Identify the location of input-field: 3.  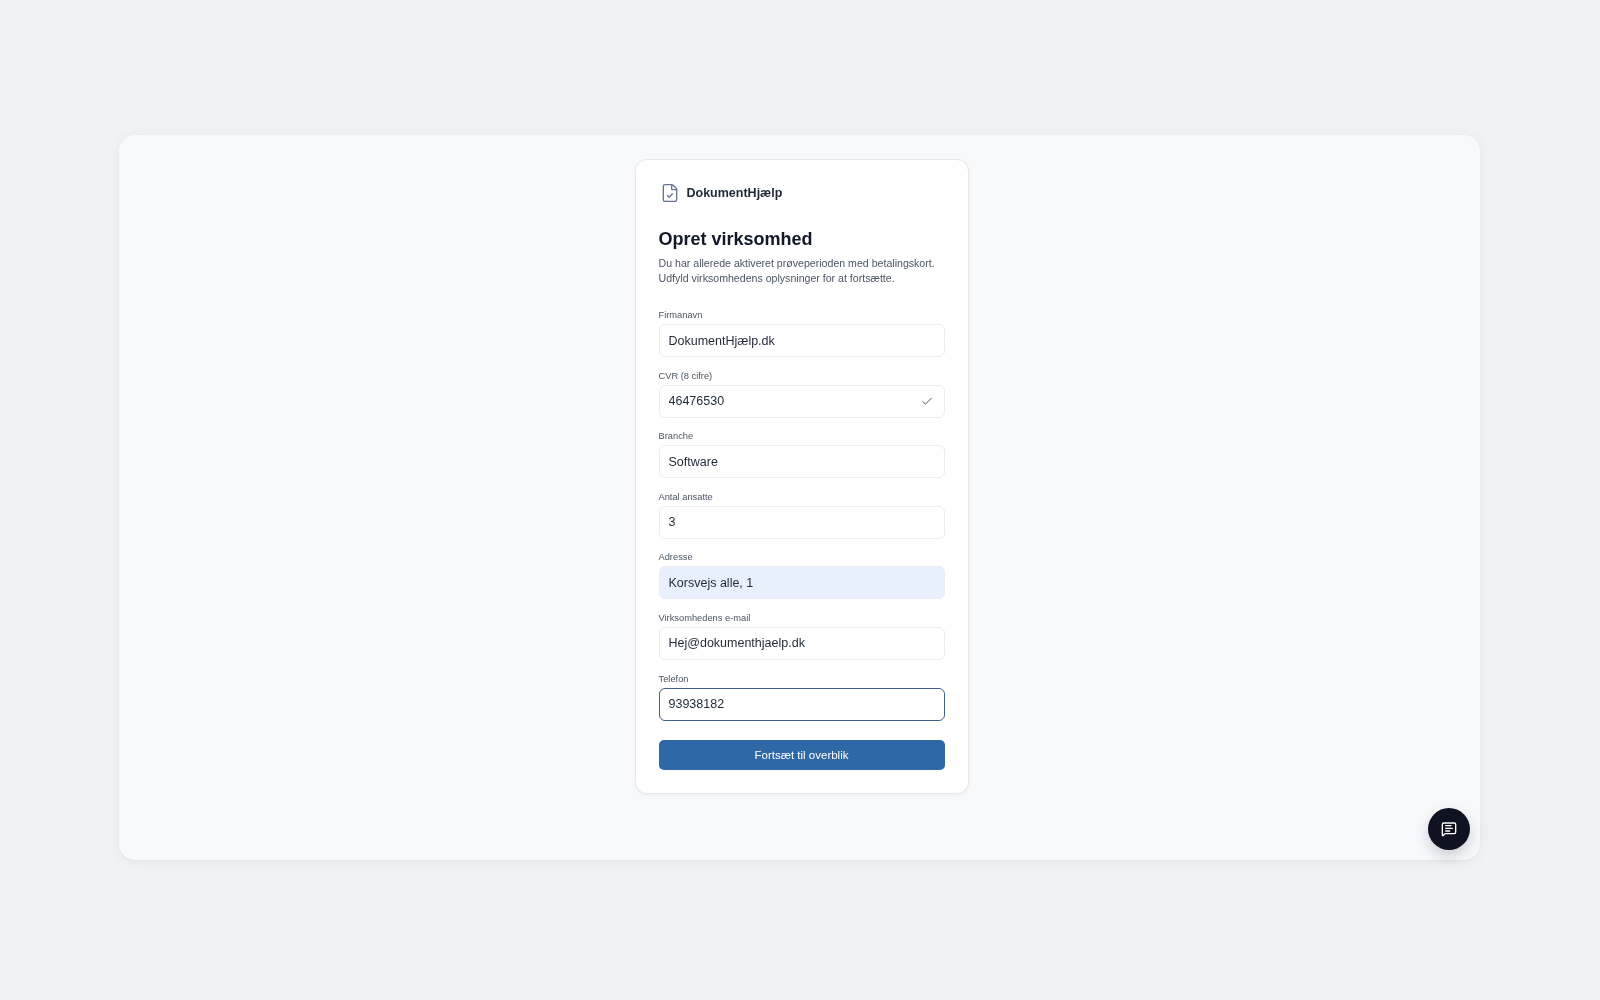
(801, 522).